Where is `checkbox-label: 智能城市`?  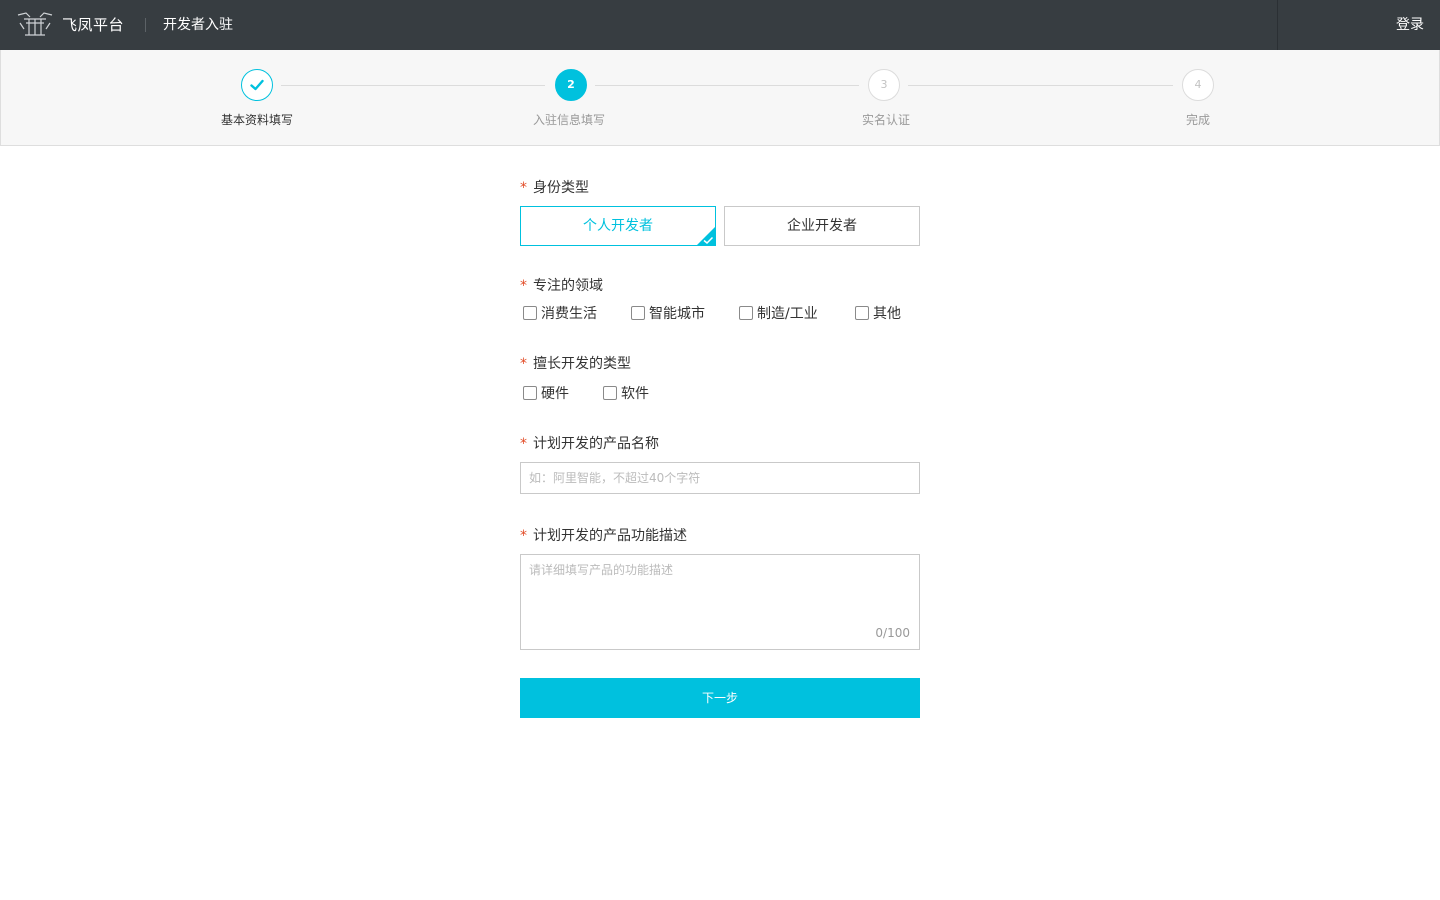 checkbox-label: 智能城市 is located at coordinates (677, 314).